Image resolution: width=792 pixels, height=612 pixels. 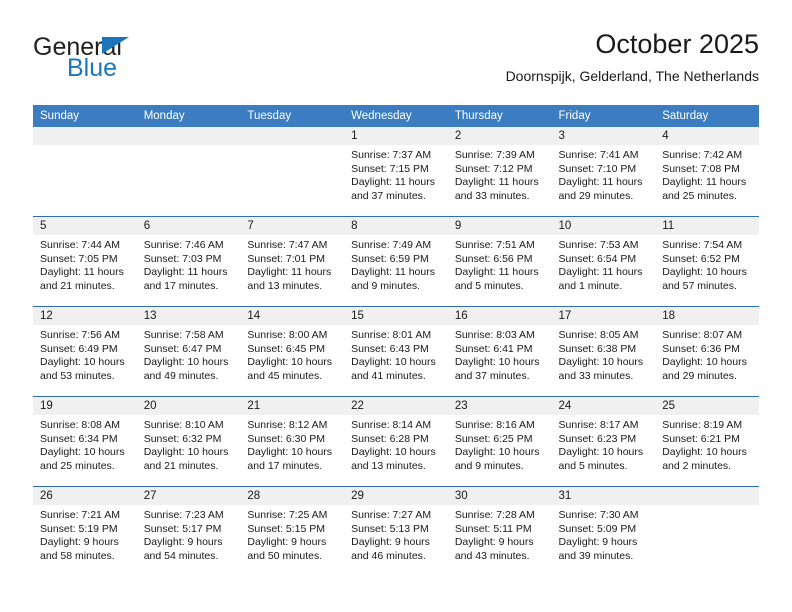 What do you see at coordinates (286, 438) in the screenshot?
I see `sunset-text: Sunset: 6:30 PM` at bounding box center [286, 438].